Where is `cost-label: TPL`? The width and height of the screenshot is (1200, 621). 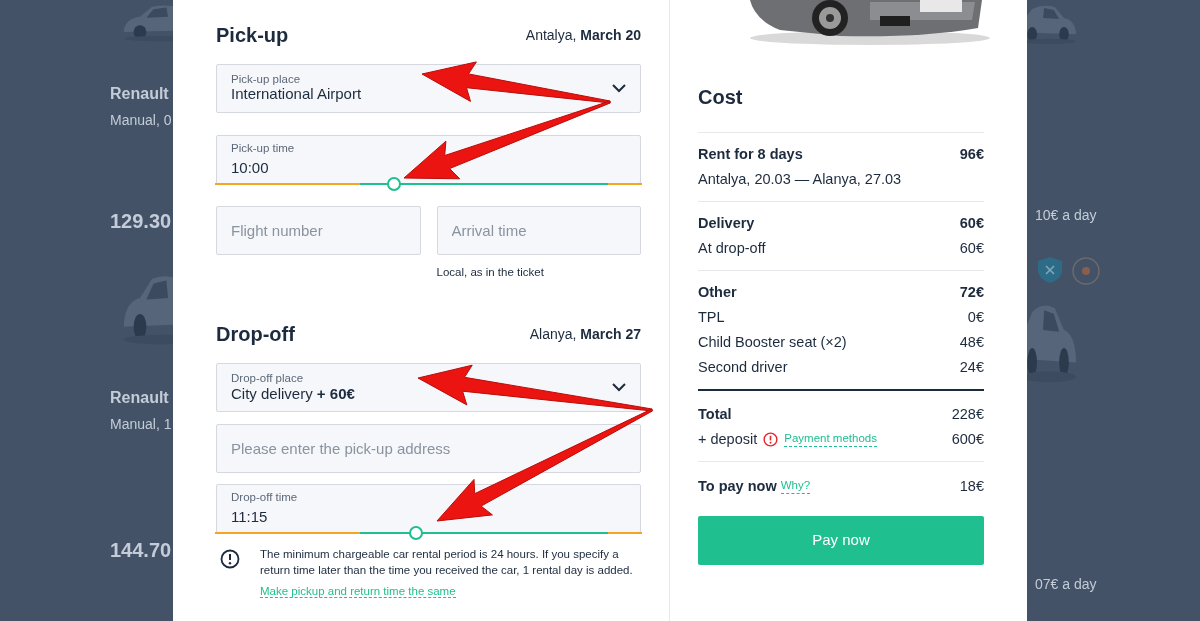 cost-label: TPL is located at coordinates (711, 317).